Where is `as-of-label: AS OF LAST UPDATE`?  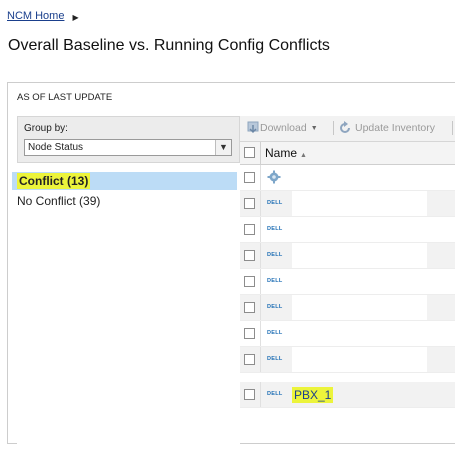
as-of-label: AS OF LAST UPDATE is located at coordinates (65, 97).